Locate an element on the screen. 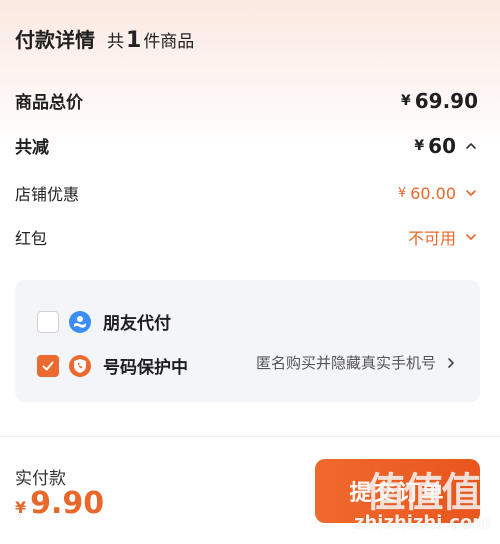  shop-discount-label: 店铺优惠 is located at coordinates (47, 194).